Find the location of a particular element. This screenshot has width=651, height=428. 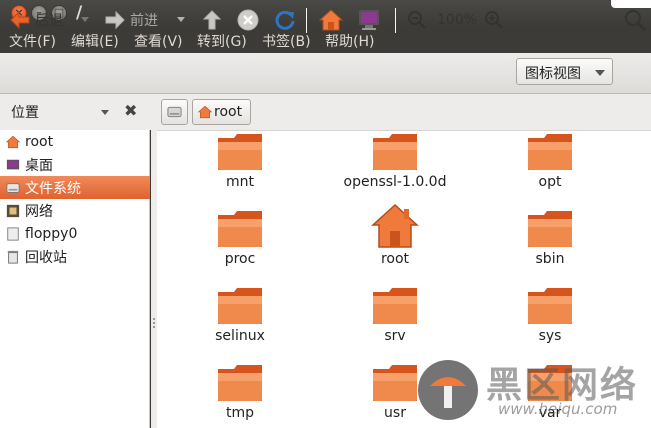

watermark: 黑区网络 www.heiqu.com is located at coordinates (534, 394).